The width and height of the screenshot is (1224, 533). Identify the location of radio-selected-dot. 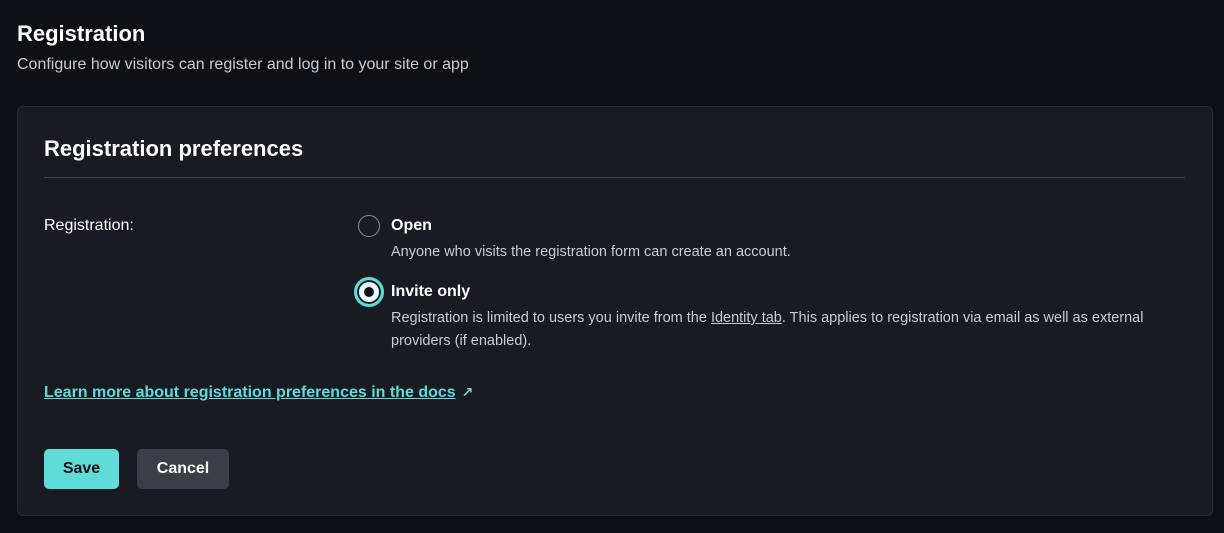
(369, 292).